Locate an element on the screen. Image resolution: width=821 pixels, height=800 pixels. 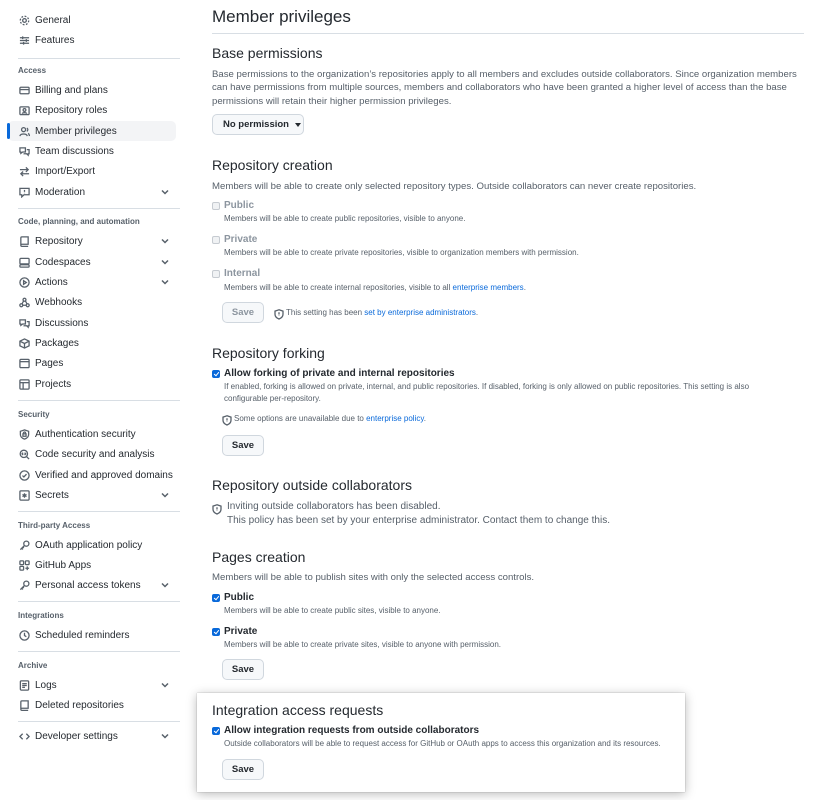
triangle-down-icon is located at coordinates (298, 124).